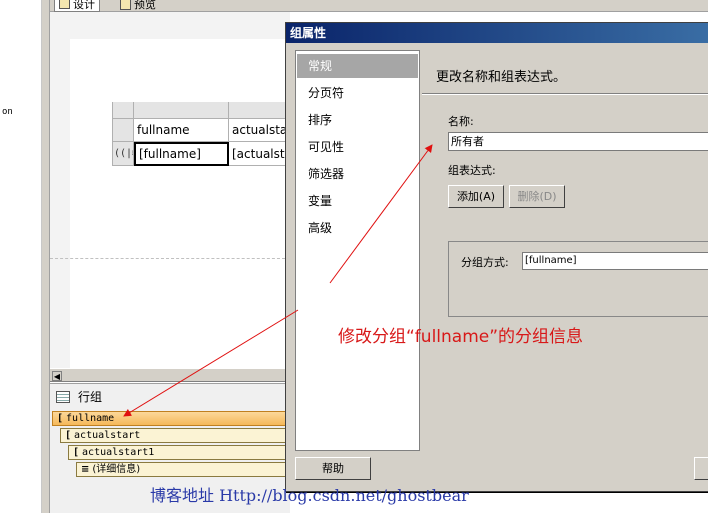 Image resolution: width=708 pixels, height=513 pixels. Describe the element at coordinates (357, 174) in the screenshot. I see `nav-item-filters: 筛选器` at that location.